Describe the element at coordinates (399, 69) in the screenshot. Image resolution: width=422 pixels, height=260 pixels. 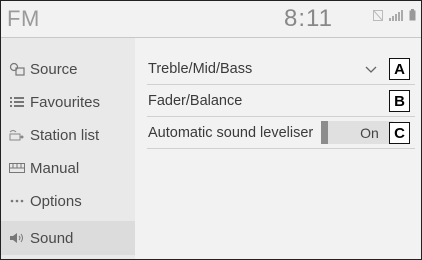
I see `callout-a: A` at that location.